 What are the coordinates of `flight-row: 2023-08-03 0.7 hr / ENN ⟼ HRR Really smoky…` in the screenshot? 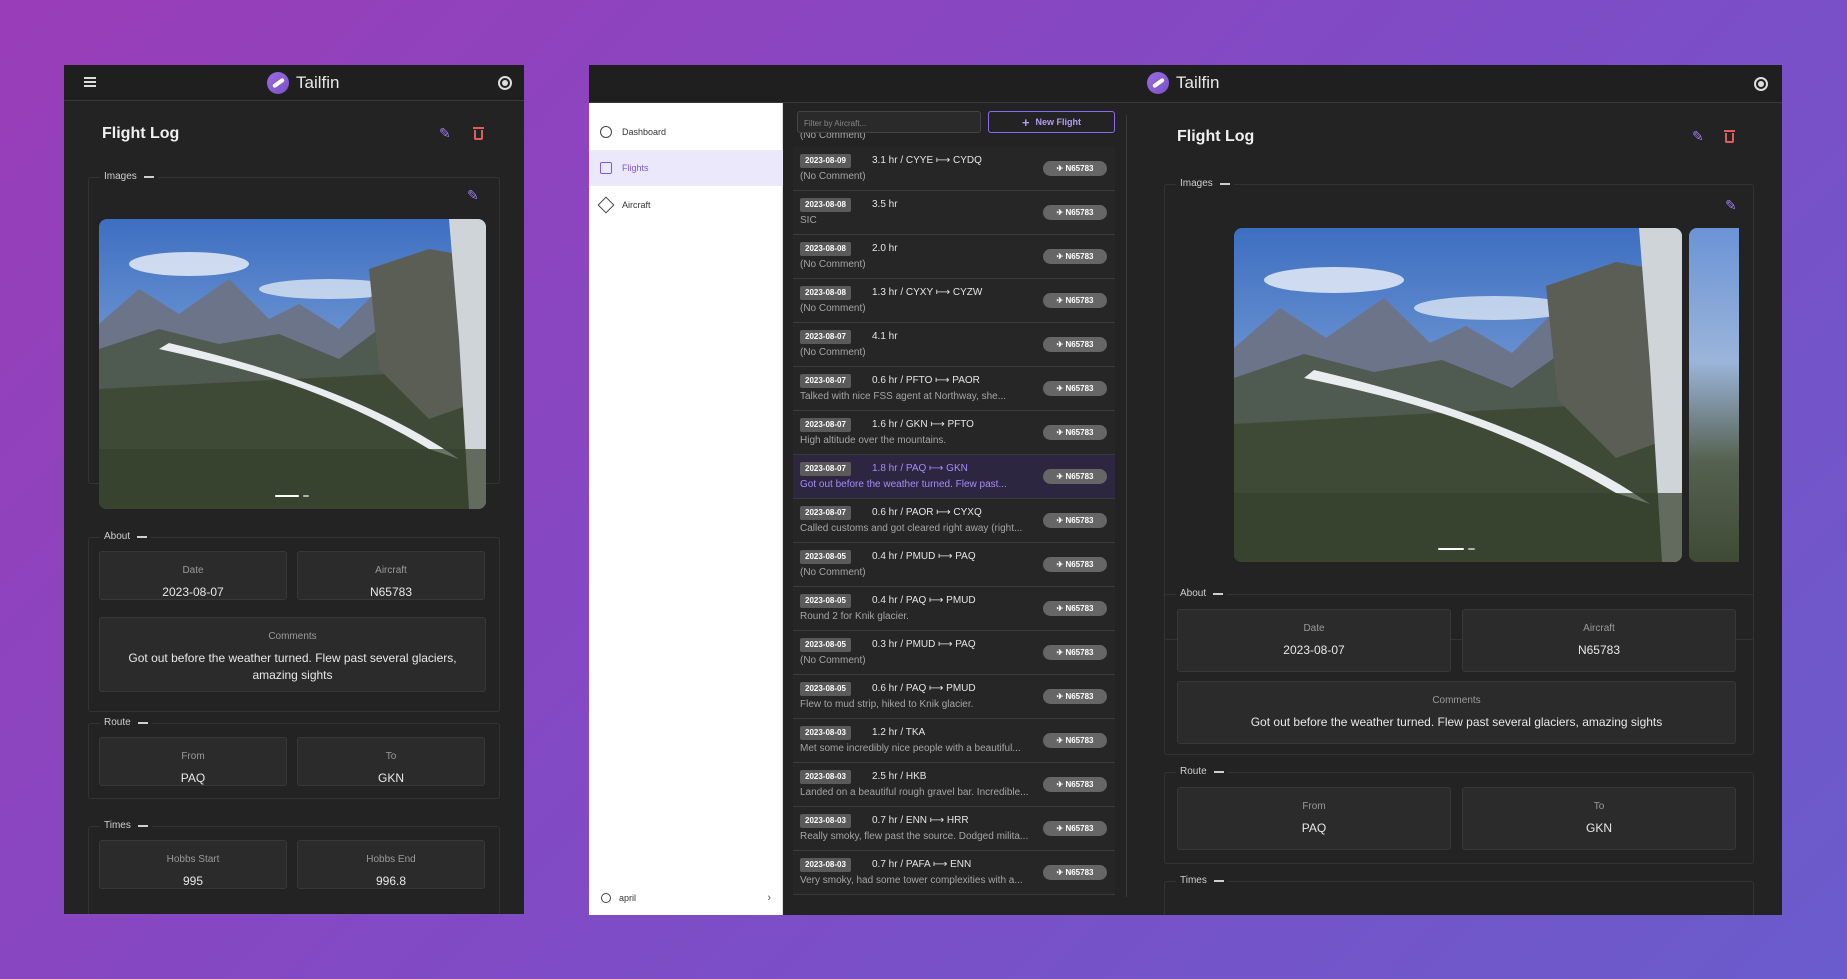 It's located at (954, 829).